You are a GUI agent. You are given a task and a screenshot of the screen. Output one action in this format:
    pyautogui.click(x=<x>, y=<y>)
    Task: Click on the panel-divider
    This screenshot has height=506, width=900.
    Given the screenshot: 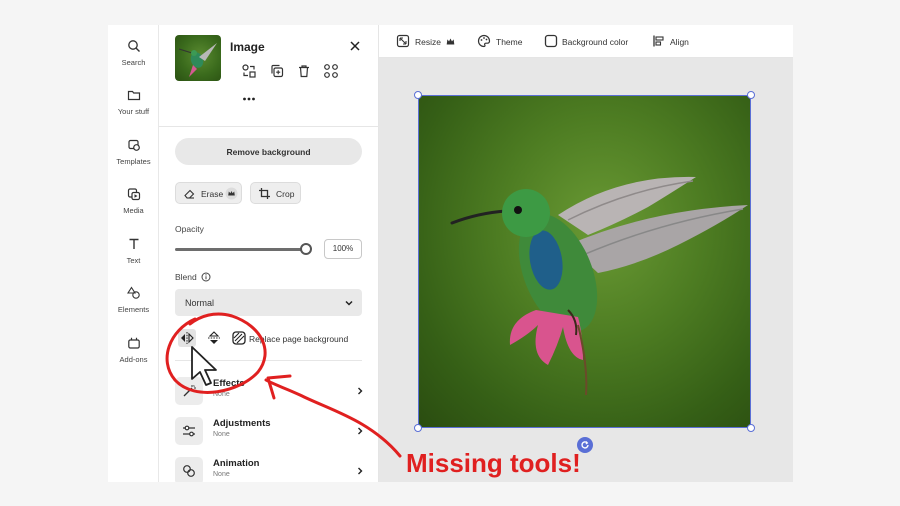 What is the action you would take?
    pyautogui.click(x=269, y=126)
    